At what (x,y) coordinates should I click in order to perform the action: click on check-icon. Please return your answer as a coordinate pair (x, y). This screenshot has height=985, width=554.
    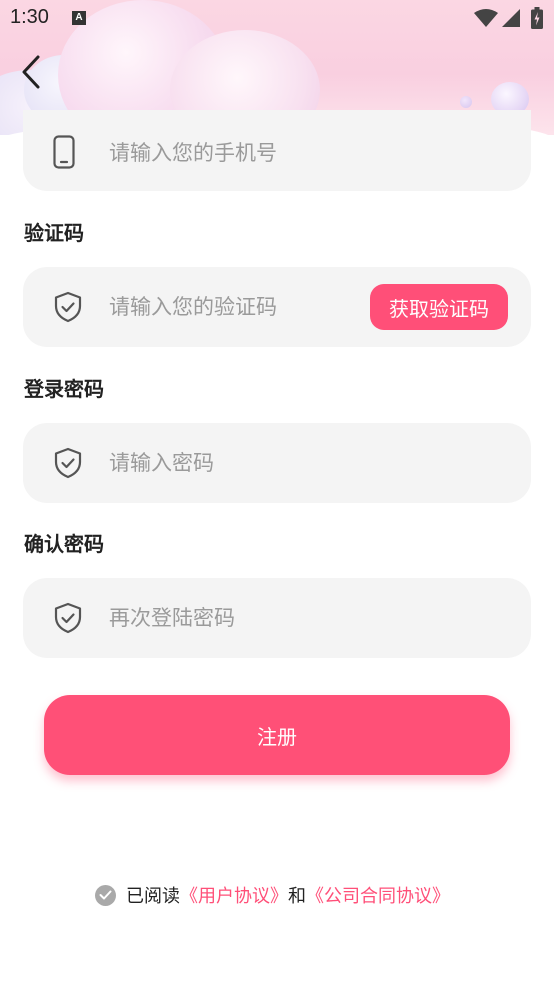
    Looking at the image, I should click on (105, 895).